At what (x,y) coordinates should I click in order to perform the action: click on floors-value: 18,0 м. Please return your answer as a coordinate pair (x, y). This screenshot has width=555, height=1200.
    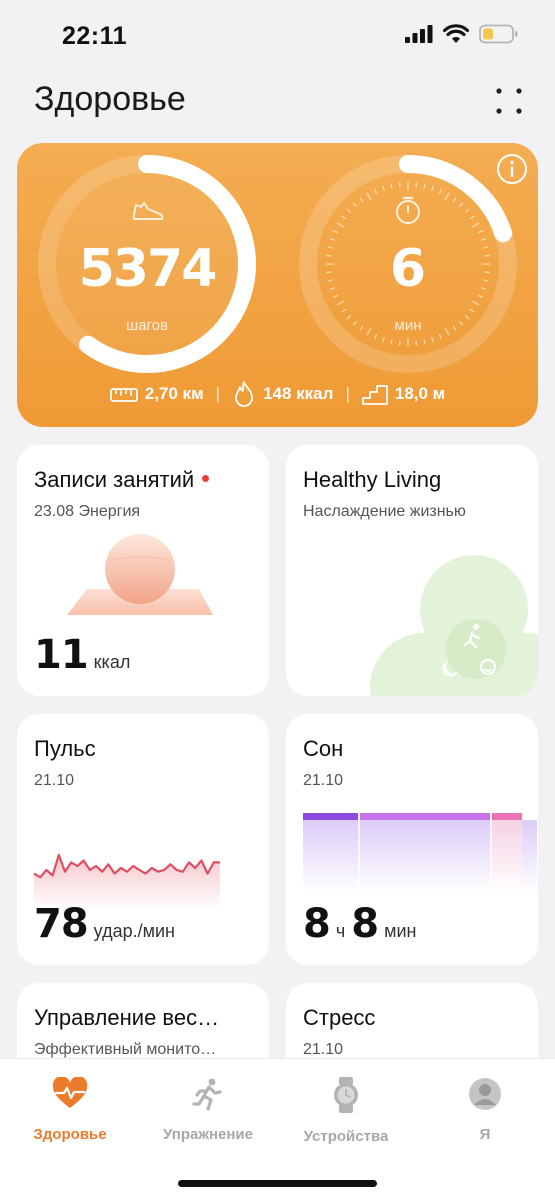
    Looking at the image, I should click on (420, 393).